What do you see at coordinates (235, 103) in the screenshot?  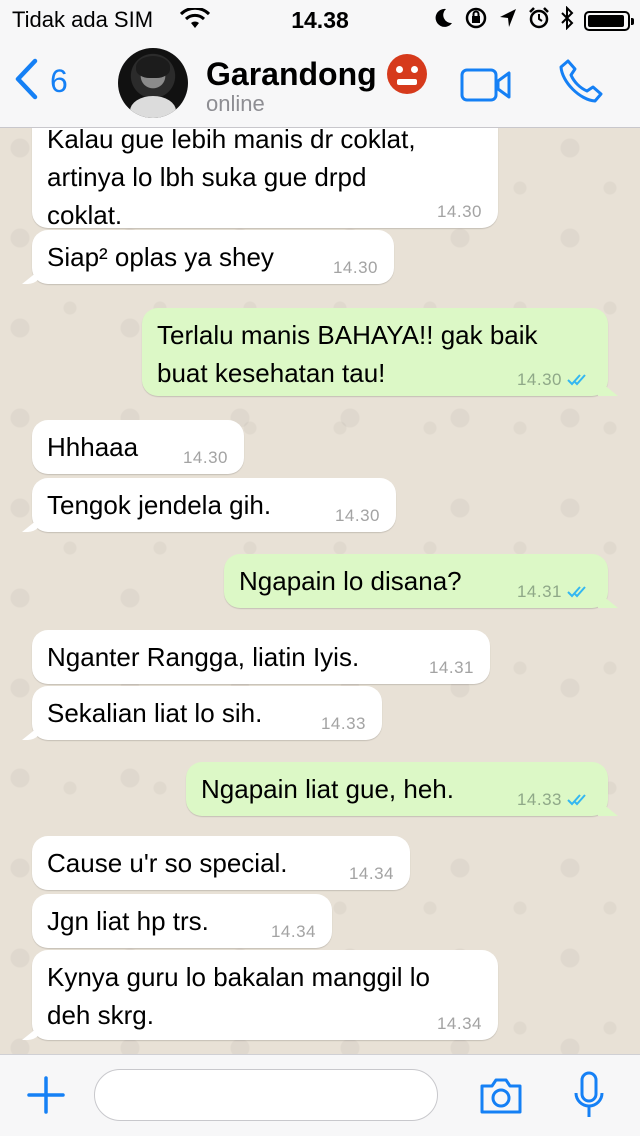 I see `contact-status: online` at bounding box center [235, 103].